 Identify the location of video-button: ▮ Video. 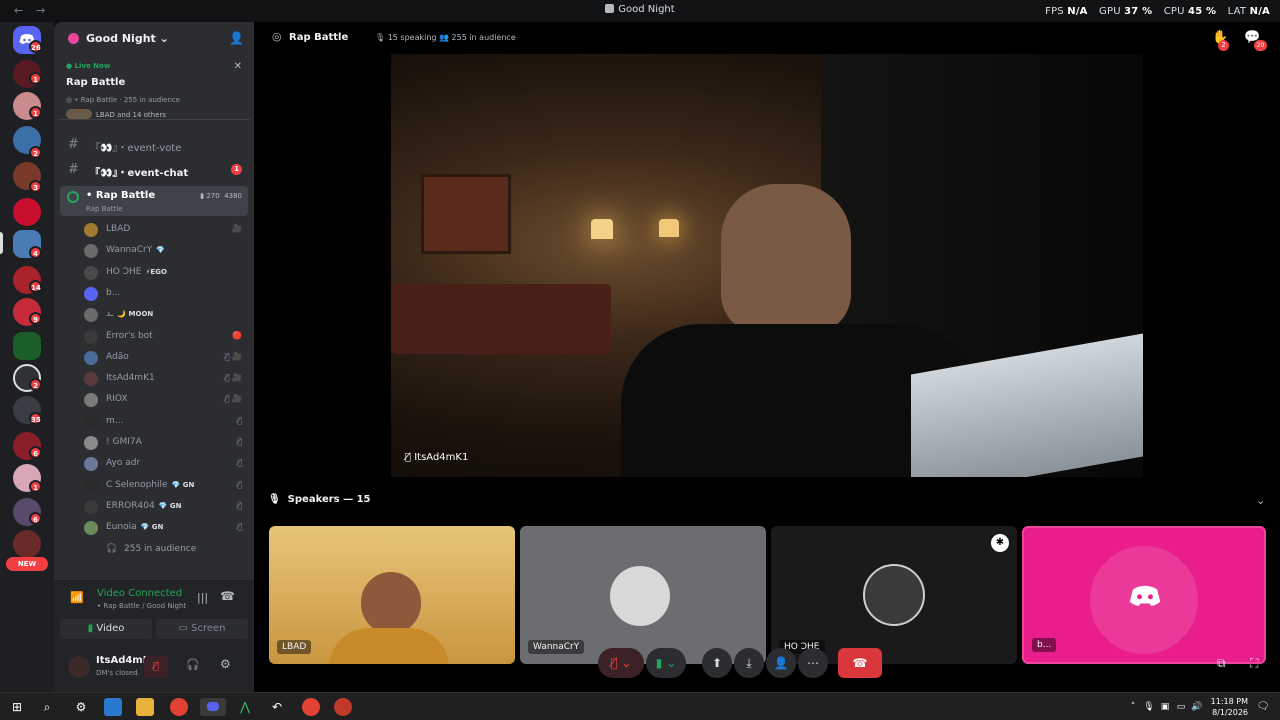
(106, 629).